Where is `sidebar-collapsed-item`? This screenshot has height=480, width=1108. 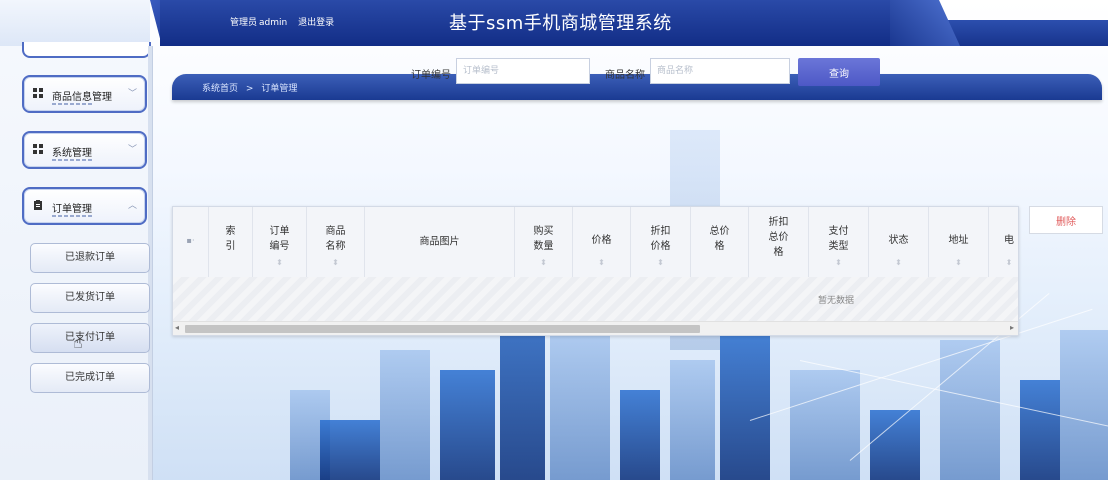
sidebar-collapsed-item is located at coordinates (86, 50).